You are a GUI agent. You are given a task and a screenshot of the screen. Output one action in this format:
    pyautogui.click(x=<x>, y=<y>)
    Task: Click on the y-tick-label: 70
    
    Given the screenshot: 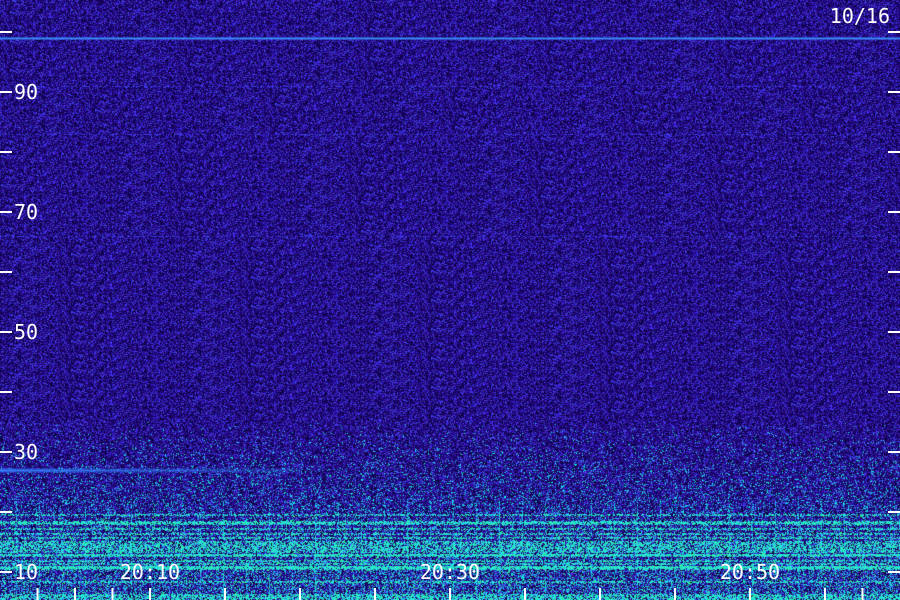 What is the action you would take?
    pyautogui.click(x=26, y=212)
    